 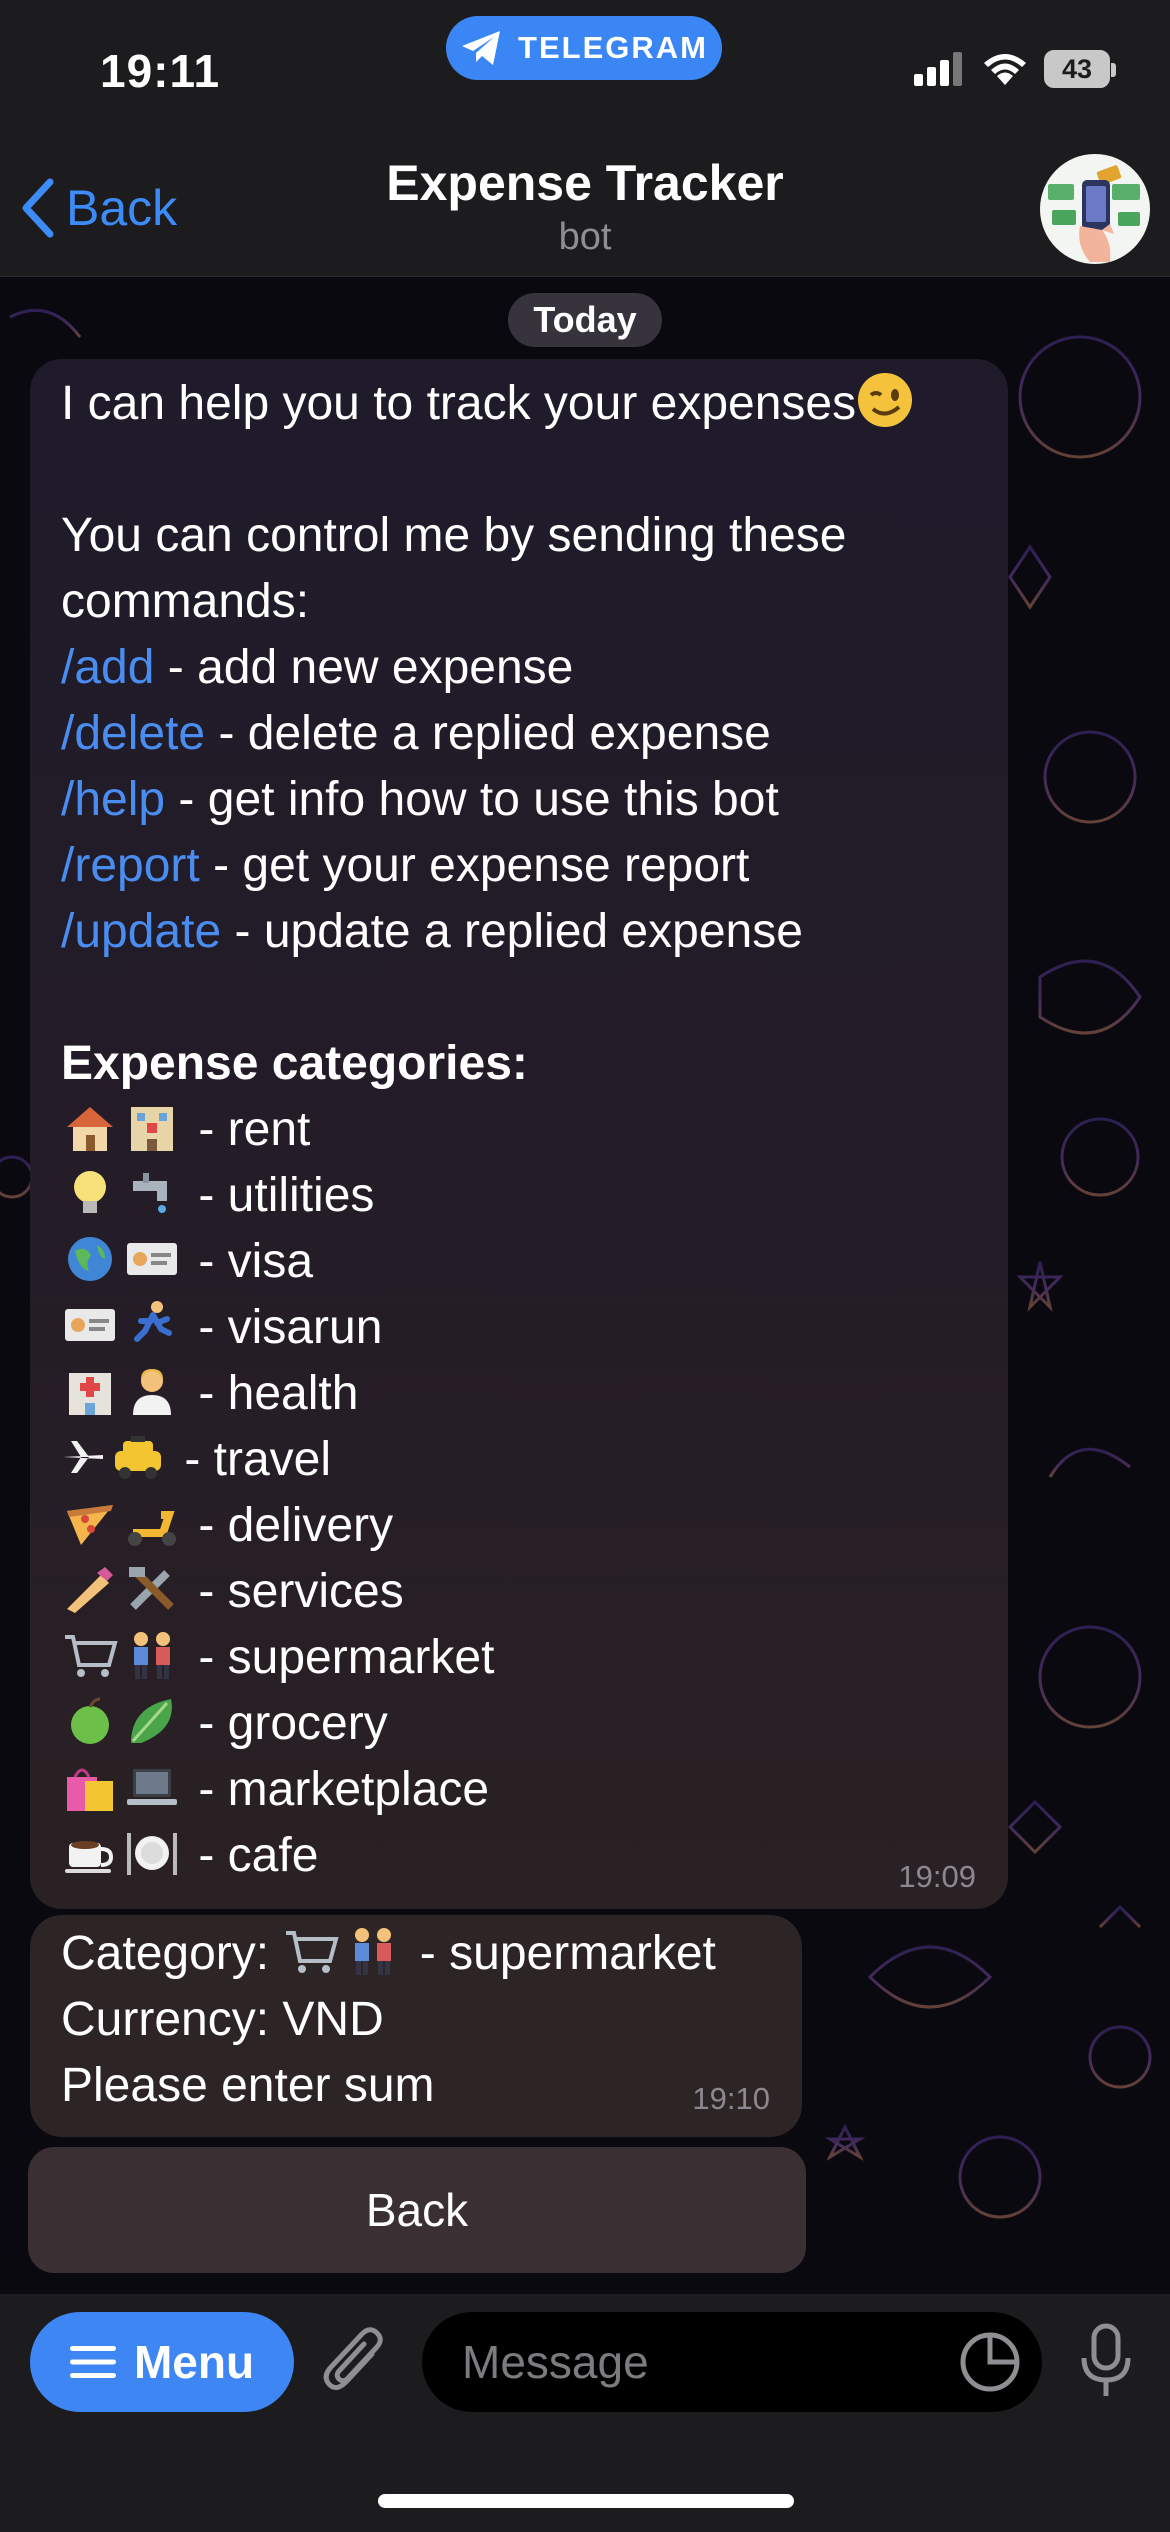 I want to click on apple-icon, so click(x=90, y=1720).